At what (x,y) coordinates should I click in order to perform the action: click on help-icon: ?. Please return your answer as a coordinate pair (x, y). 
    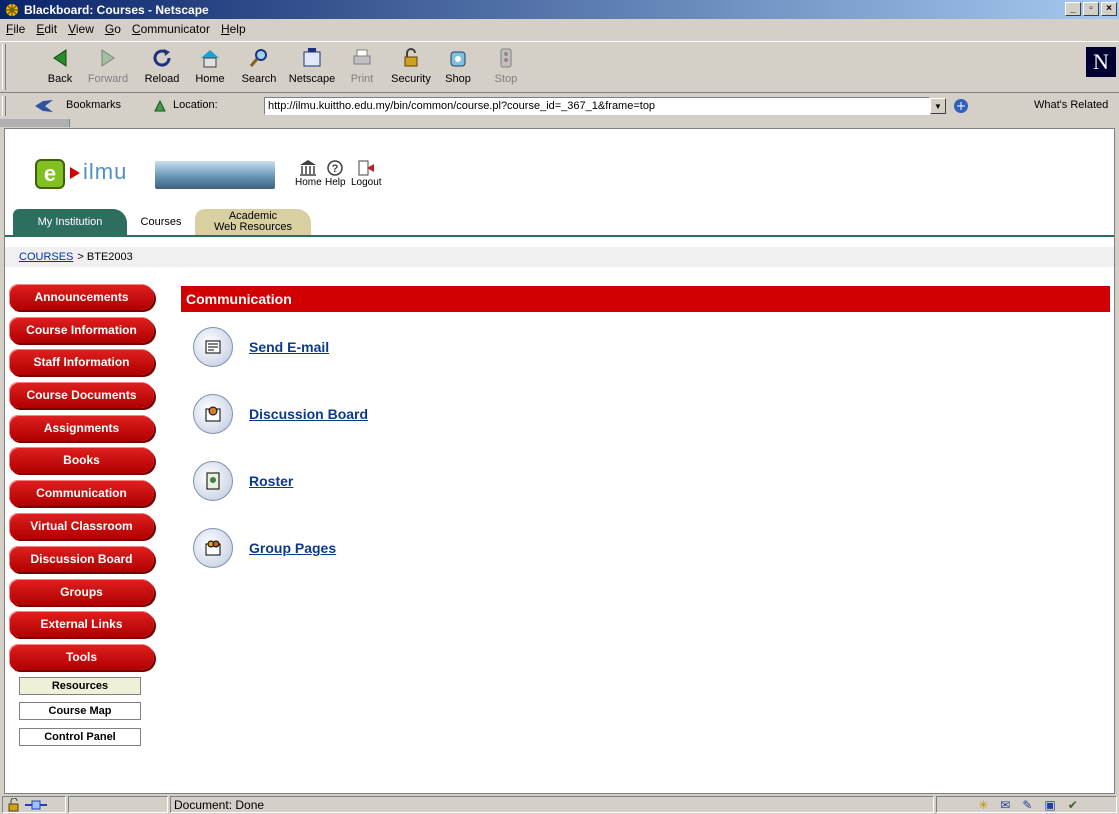
    Looking at the image, I should click on (335, 168).